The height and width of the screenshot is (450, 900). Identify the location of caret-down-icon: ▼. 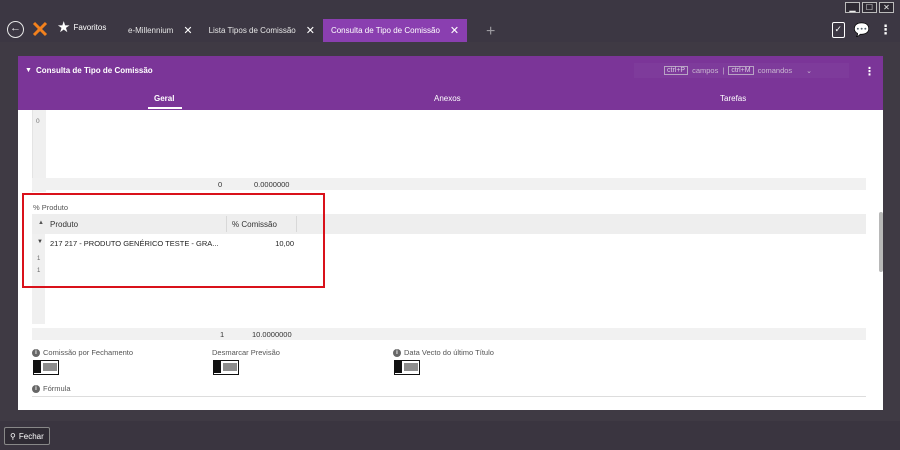
(28, 70).